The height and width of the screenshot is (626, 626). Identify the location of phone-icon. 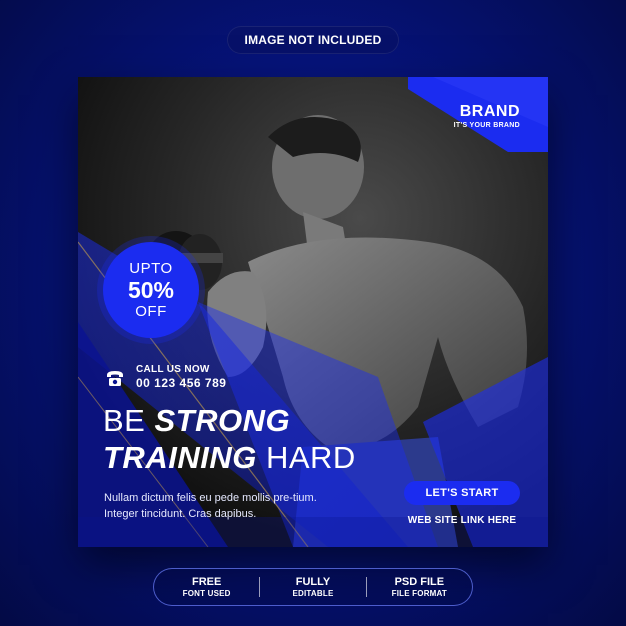
(115, 378).